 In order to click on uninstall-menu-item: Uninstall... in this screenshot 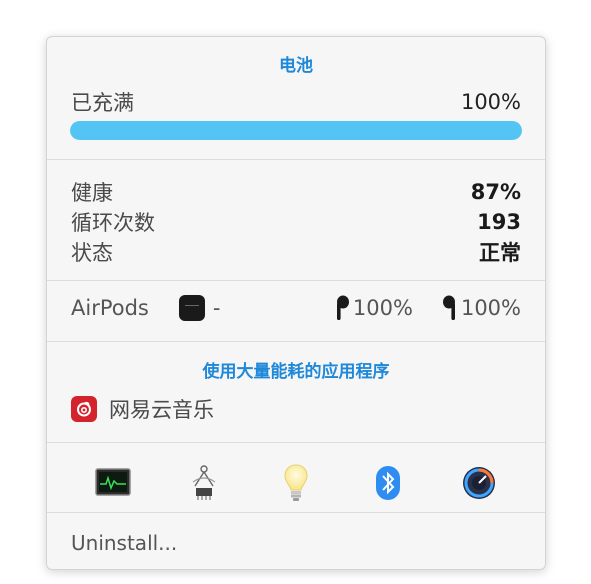, I will do `click(124, 543)`.